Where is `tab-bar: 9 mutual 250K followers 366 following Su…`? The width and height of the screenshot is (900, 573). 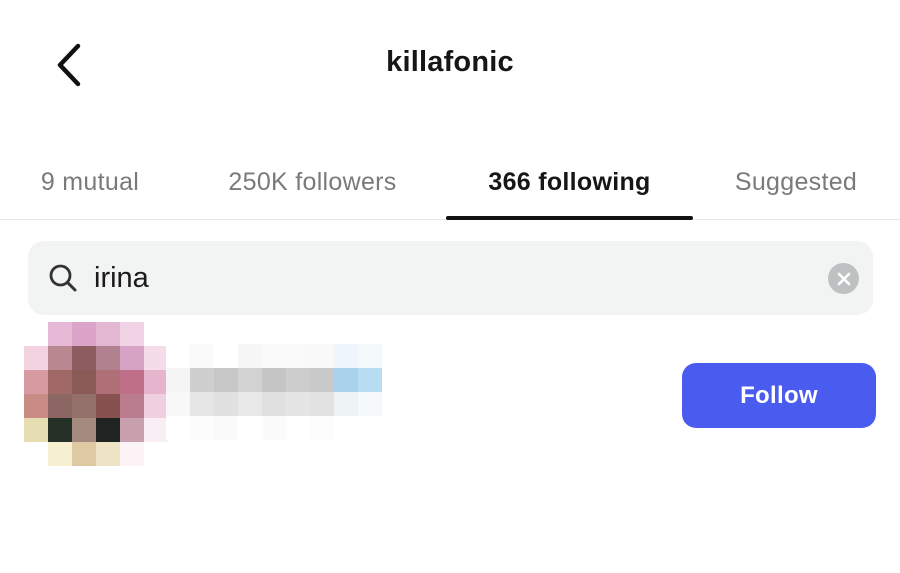 tab-bar: 9 mutual 250K followers 366 following Su… is located at coordinates (450, 183).